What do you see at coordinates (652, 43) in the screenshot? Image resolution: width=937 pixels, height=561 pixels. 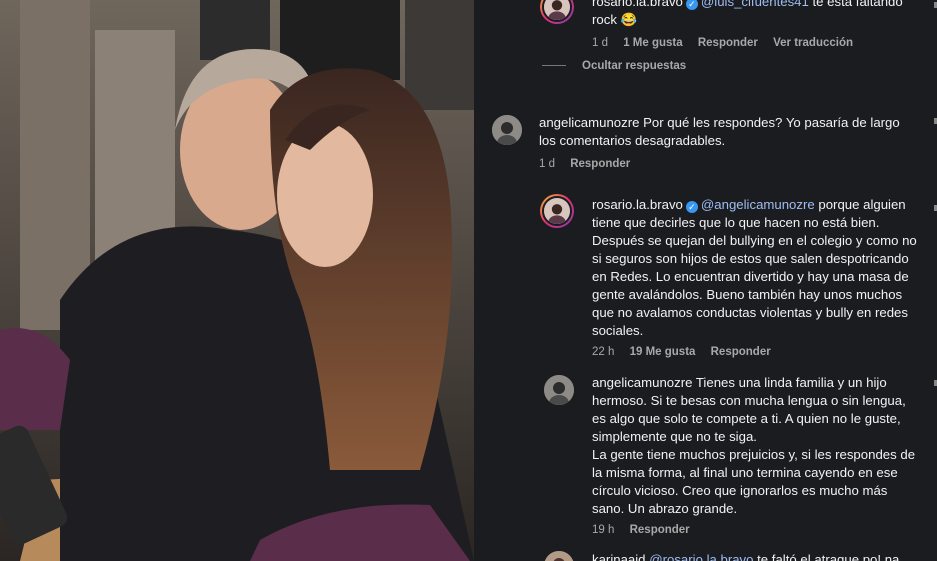 I see `comment-likes: 1 Me gusta` at bounding box center [652, 43].